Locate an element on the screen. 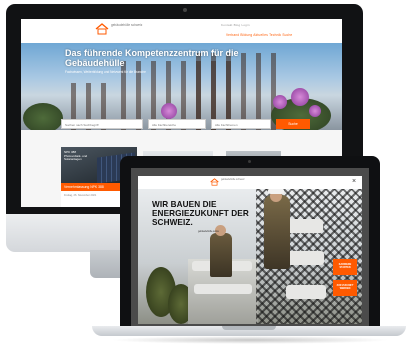 This screenshot has width=406, height=355. search-button: Suche is located at coordinates (293, 124).